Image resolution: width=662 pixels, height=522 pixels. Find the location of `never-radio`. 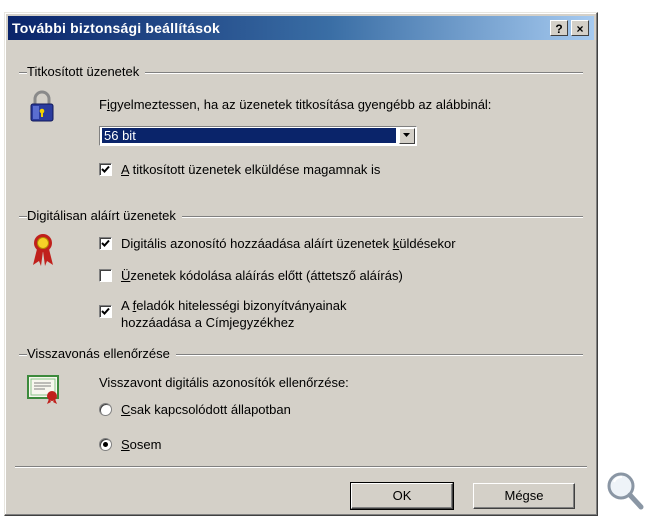

never-radio is located at coordinates (105, 444).